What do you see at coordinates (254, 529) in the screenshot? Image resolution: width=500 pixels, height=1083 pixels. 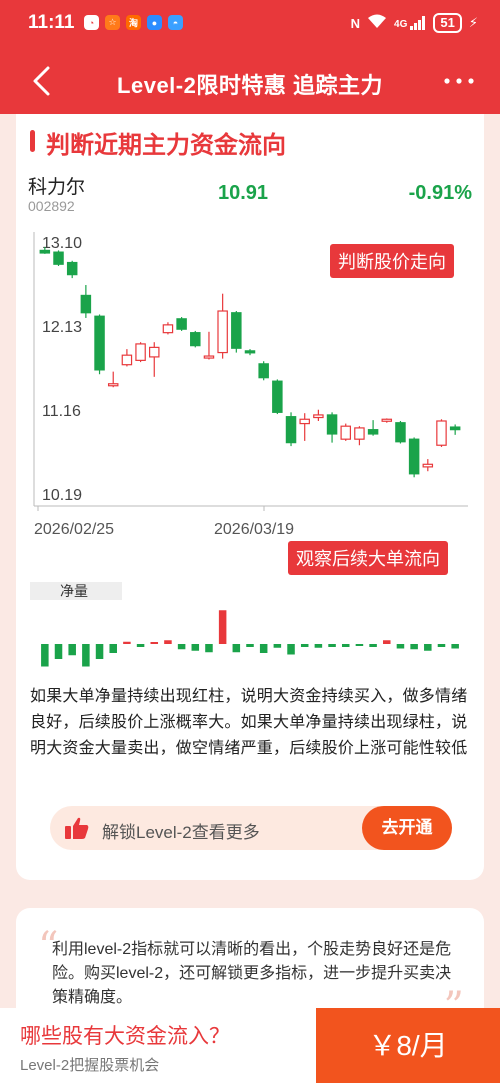 I see `x-tick-label: 2026/03/19` at bounding box center [254, 529].